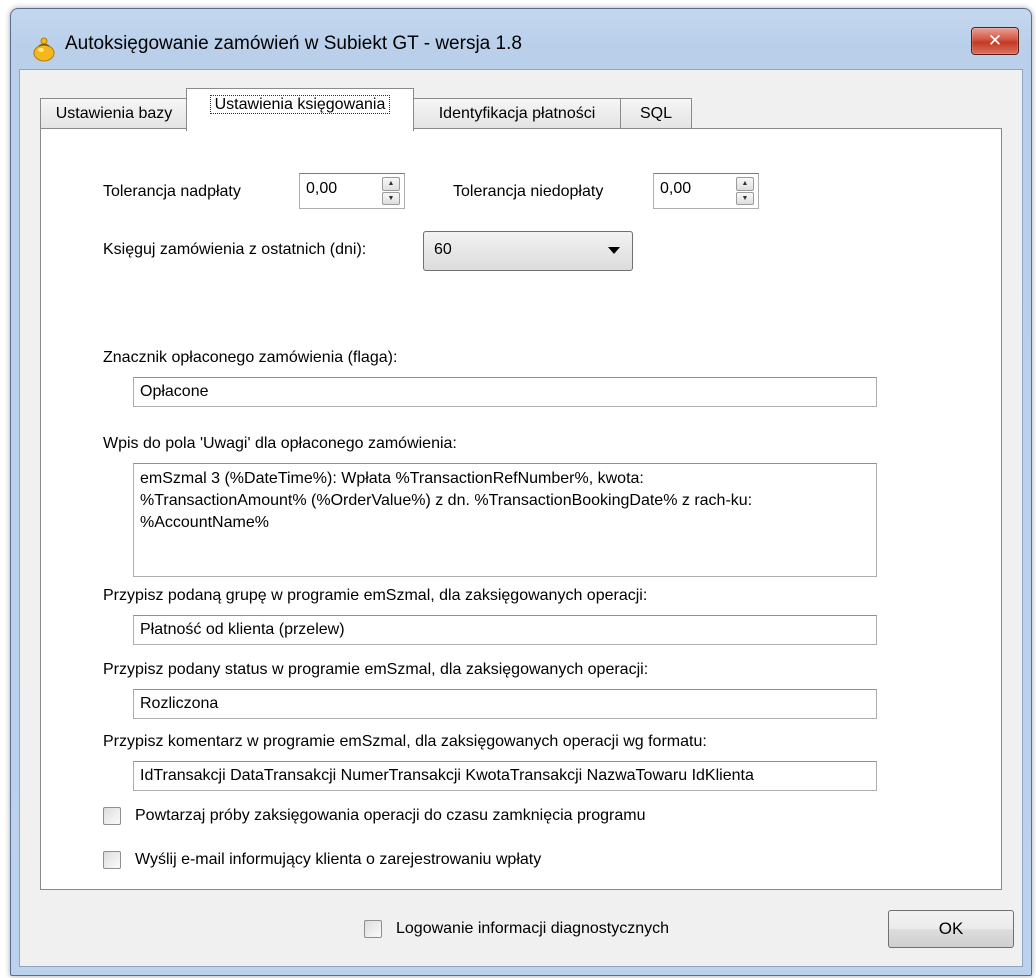 The height and width of the screenshot is (978, 1036). What do you see at coordinates (174, 391) in the screenshot?
I see `flag-value: Opłacone` at bounding box center [174, 391].